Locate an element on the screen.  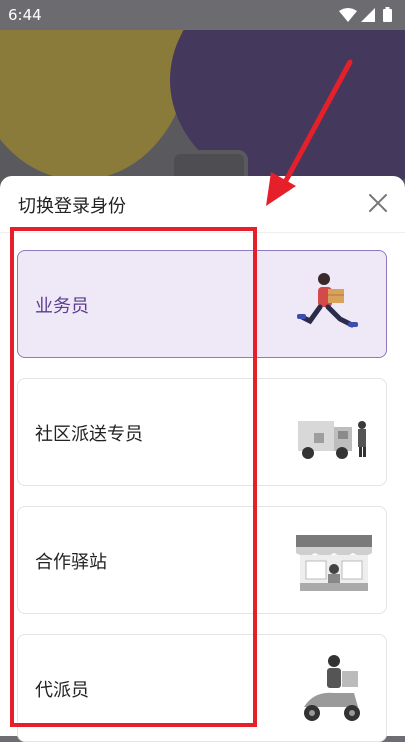
sheet-title: 切换登录身份 is located at coordinates (72, 206).